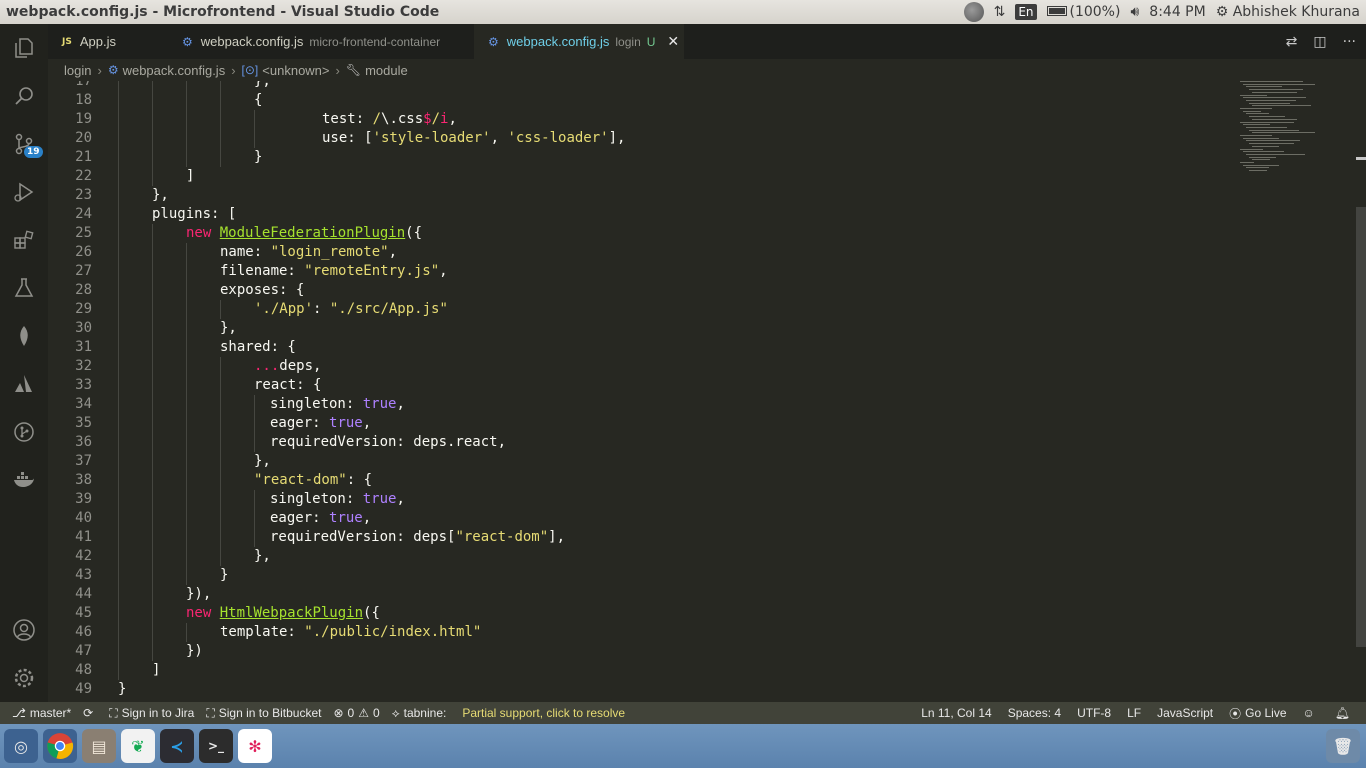 The height and width of the screenshot is (768, 1366). I want to click on code-line: 45 new HtmlWebpackPlugin({, so click(638, 613).